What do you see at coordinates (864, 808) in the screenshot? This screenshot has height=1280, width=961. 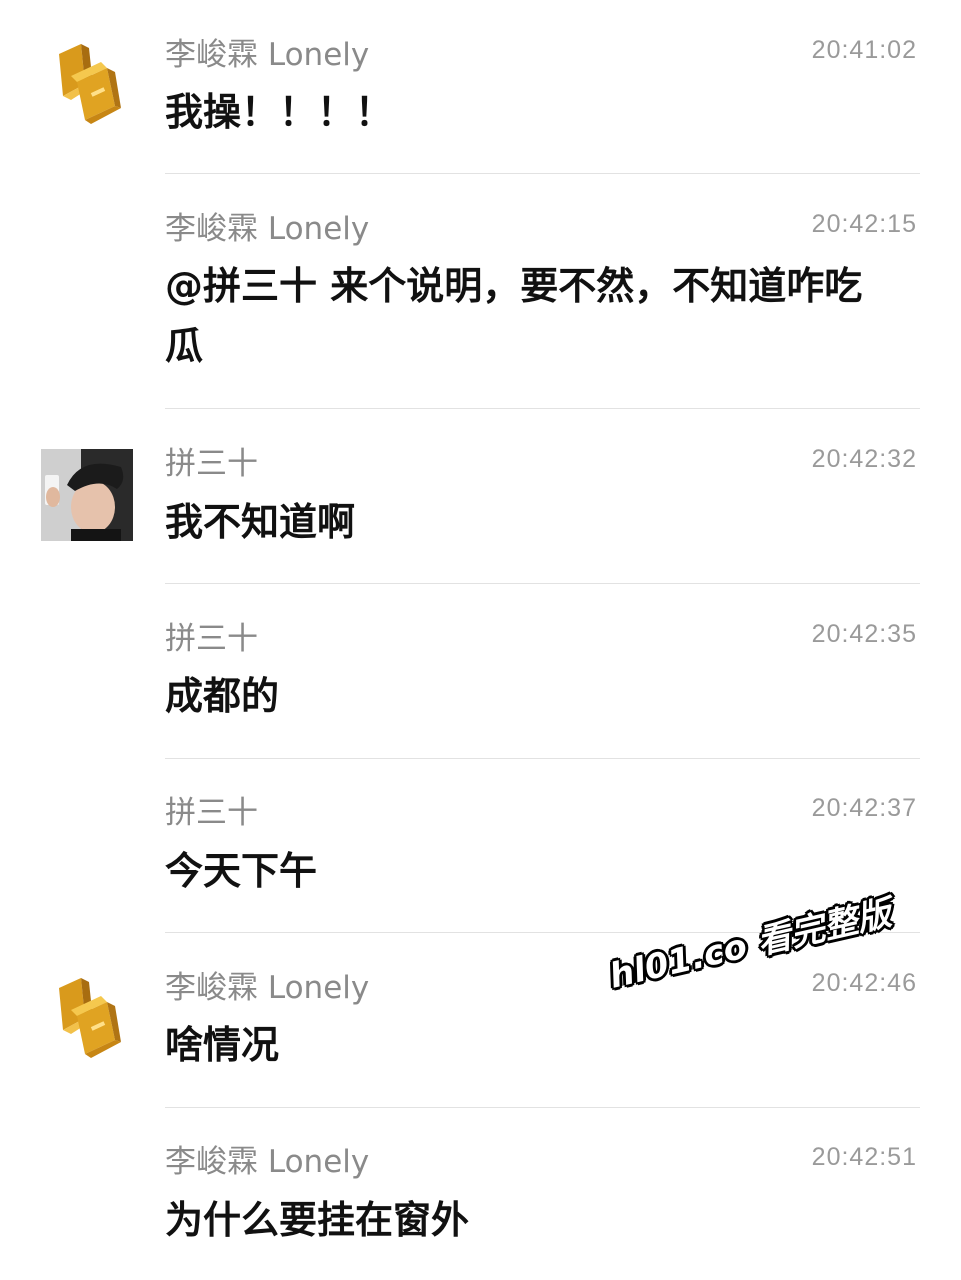 I see `message-timestamp: 20:42:37` at bounding box center [864, 808].